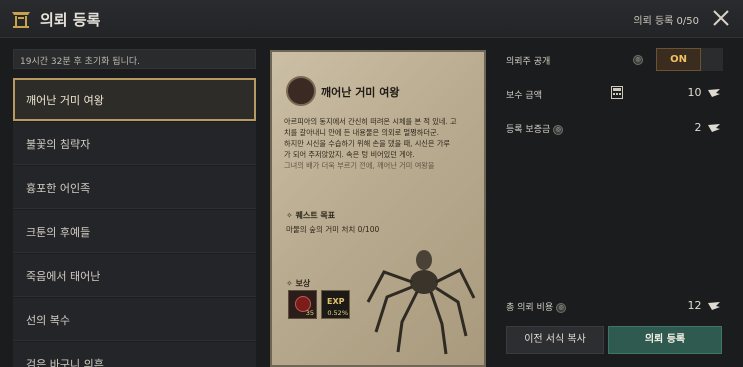 This screenshot has height=367, width=743. Describe the element at coordinates (360, 92) in the screenshot. I see `scroll-title: 깨어난 거미 여왕` at that location.